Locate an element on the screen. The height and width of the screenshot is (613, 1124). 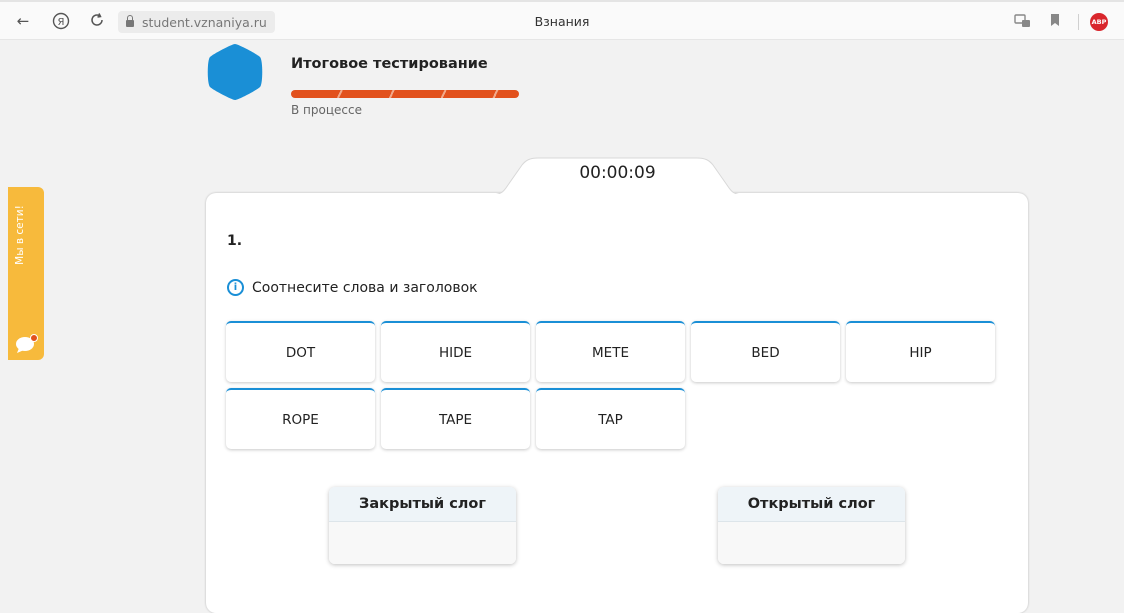
closed-syllable-drop-zone: Закрытый слог is located at coordinates (422, 525).